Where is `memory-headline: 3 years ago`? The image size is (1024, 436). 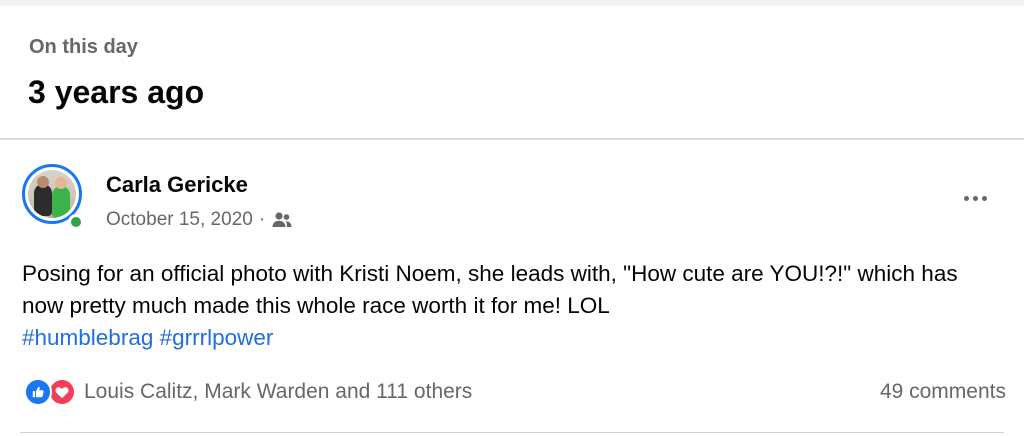 memory-headline: 3 years ago is located at coordinates (116, 92).